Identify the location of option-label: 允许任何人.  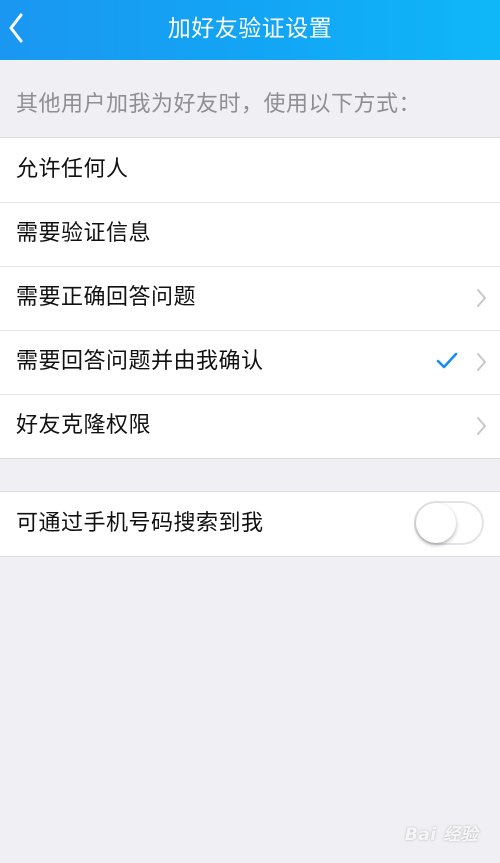
(72, 169).